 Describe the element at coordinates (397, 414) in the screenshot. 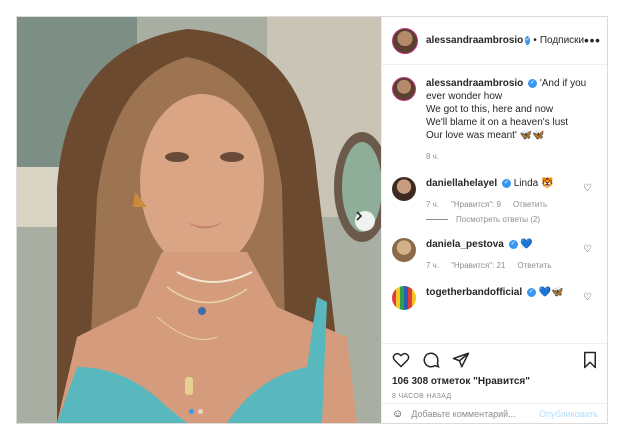

I see `emoji-icon: ☺` at that location.